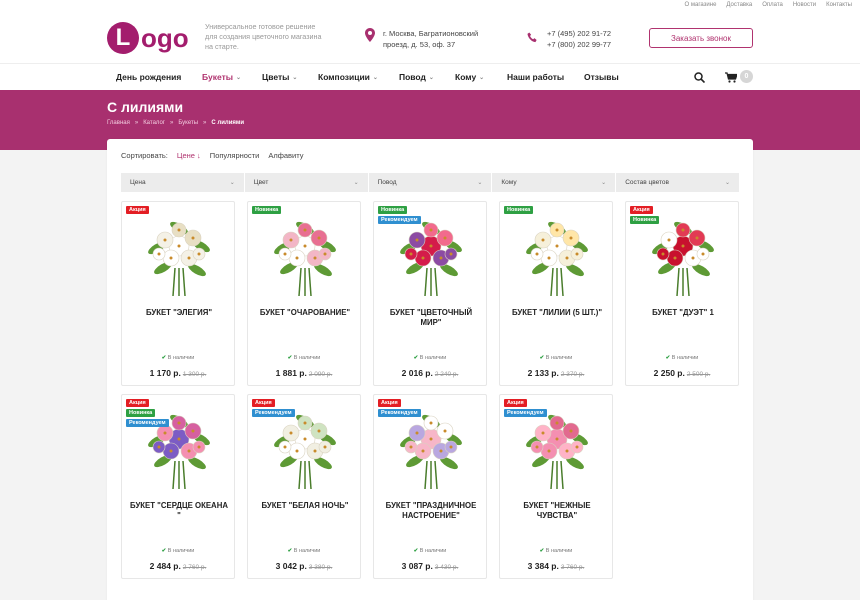 Image resolution: width=860 pixels, height=600 pixels. What do you see at coordinates (188, 123) in the screenshot?
I see `breadcrumb-bouquets: Букеты` at bounding box center [188, 123].